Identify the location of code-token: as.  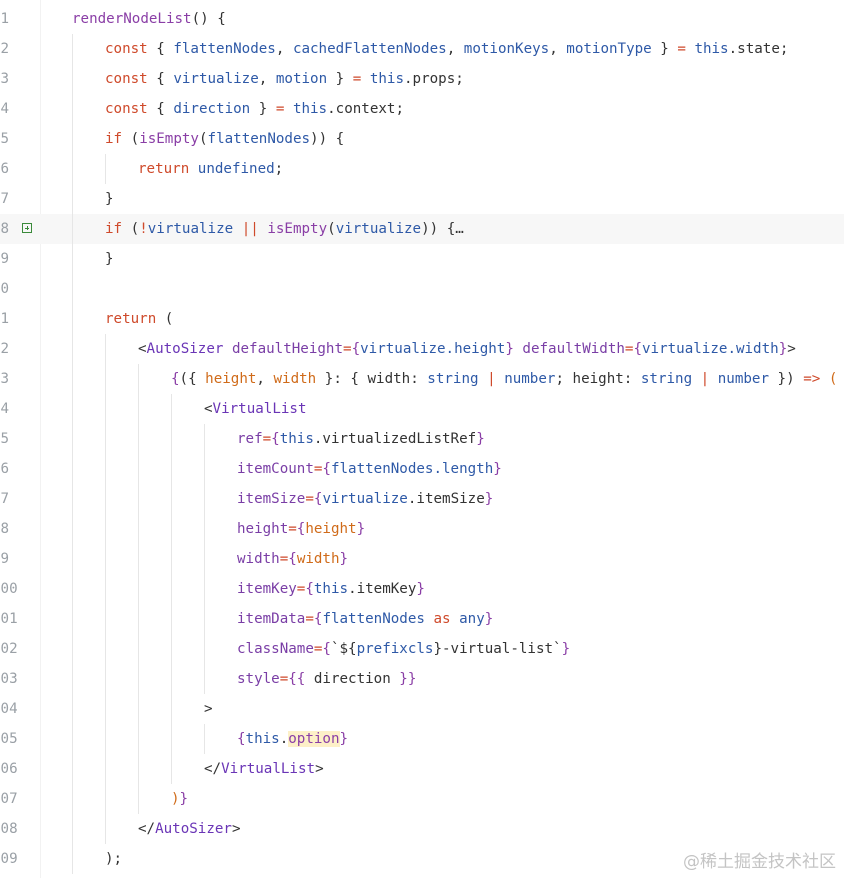
(442, 619).